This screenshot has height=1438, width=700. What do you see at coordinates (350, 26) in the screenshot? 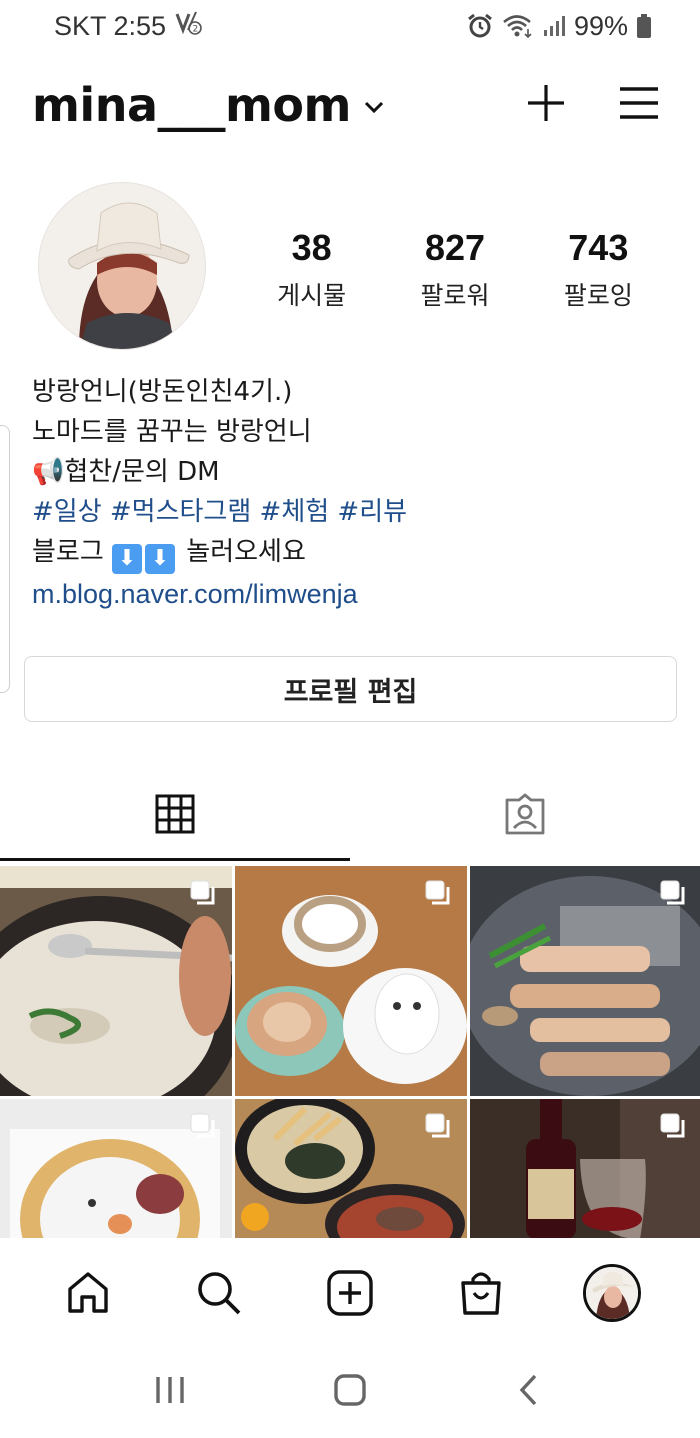
I see `status-bar: SKT 2:55 2 99%` at bounding box center [350, 26].